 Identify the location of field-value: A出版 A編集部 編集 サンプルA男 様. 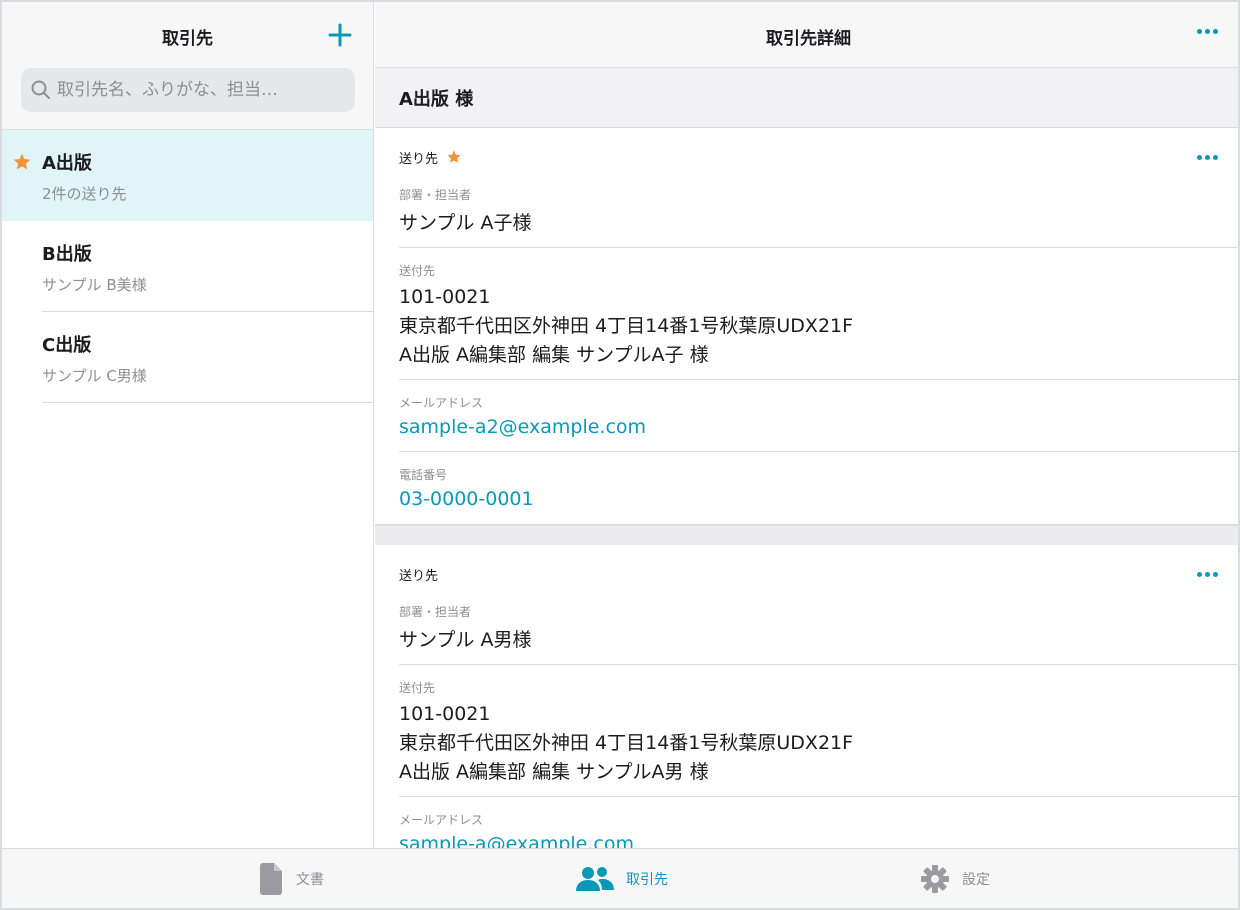
(554, 772).